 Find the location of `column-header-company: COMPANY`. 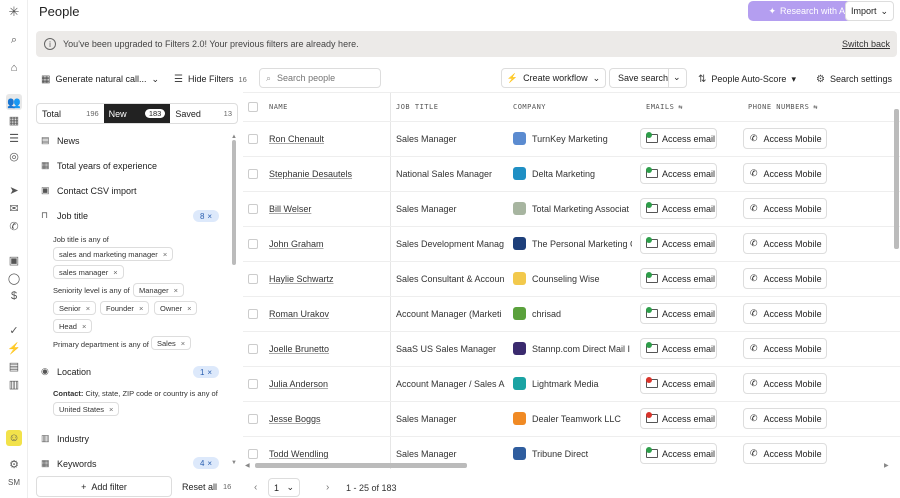

column-header-company: COMPANY is located at coordinates (529, 107).